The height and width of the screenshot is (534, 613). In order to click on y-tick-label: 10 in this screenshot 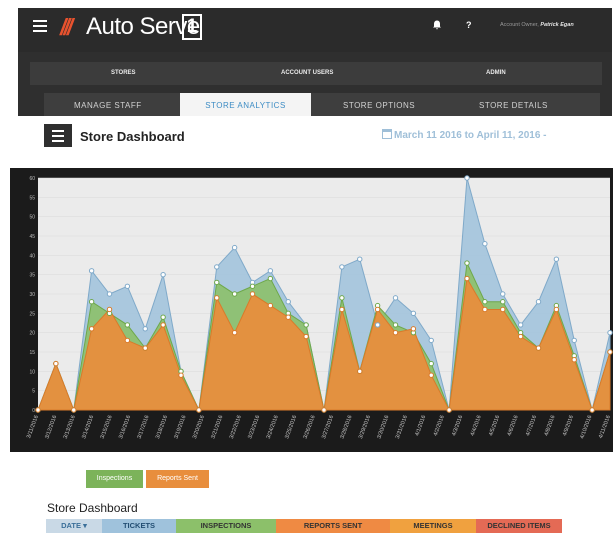, I will do `click(32, 372)`.